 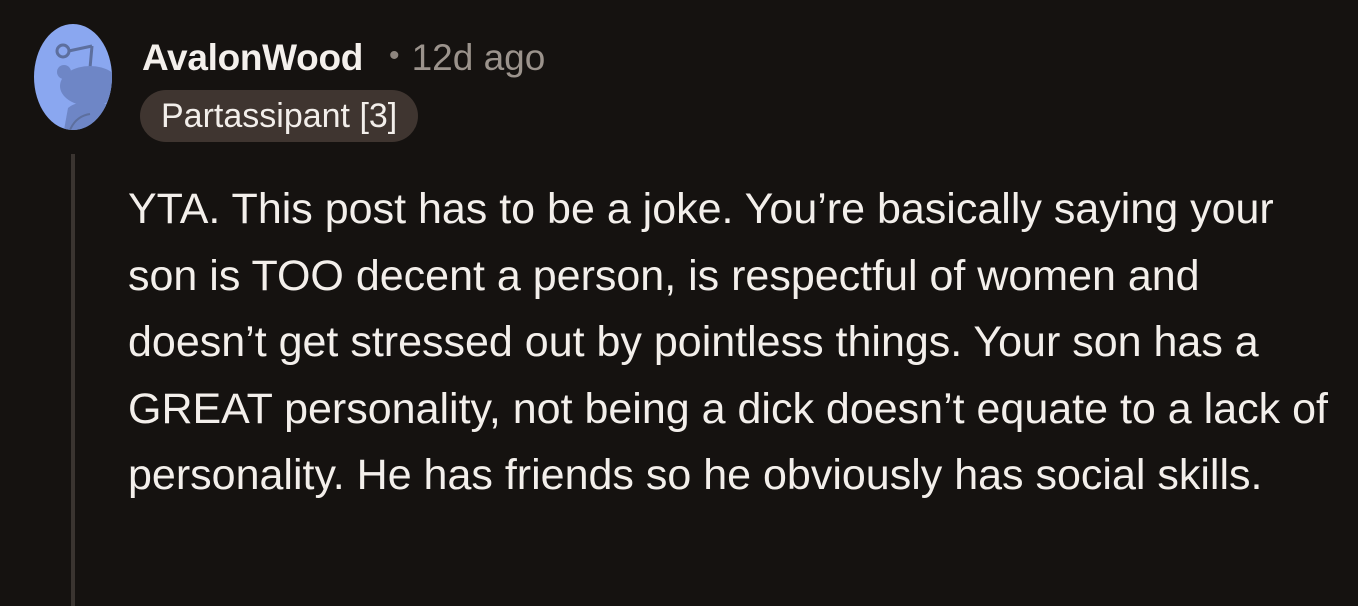 I want to click on username-link: AvalonWood, so click(x=252, y=58).